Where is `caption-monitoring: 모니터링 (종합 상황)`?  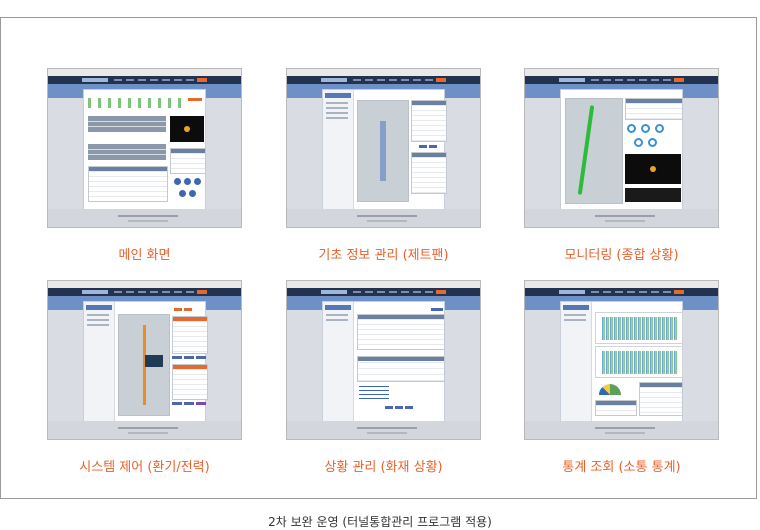 caption-monitoring: 모니터링 (종합 상황) is located at coordinates (621, 255).